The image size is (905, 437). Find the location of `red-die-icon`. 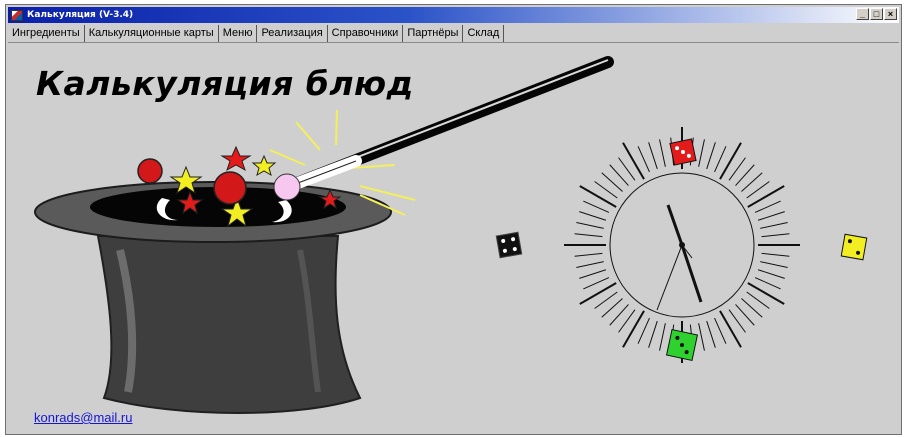

red-die-icon is located at coordinates (683, 152).